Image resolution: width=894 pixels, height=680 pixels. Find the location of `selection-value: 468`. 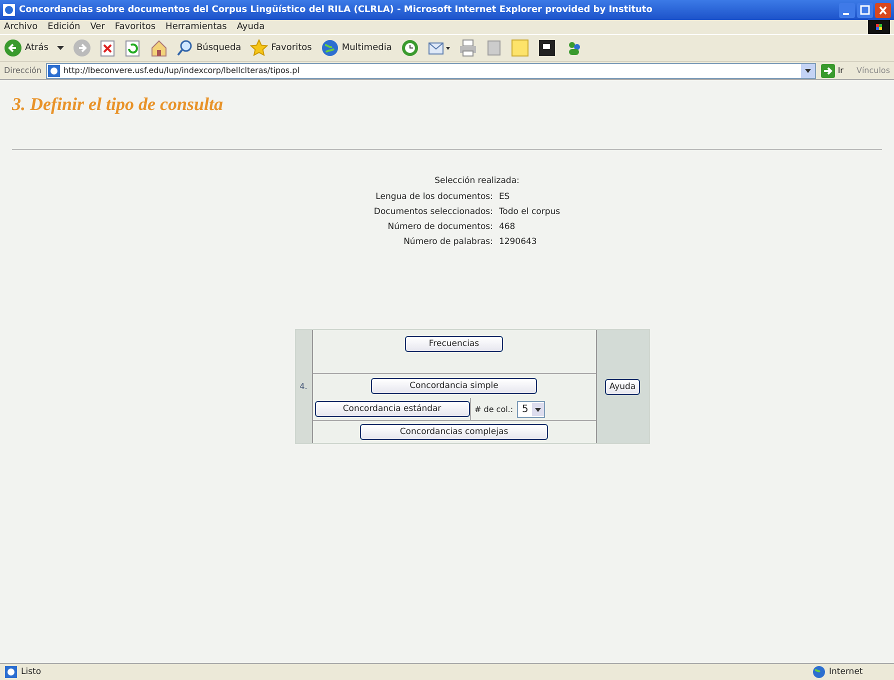

selection-value: 468 is located at coordinates (507, 227).